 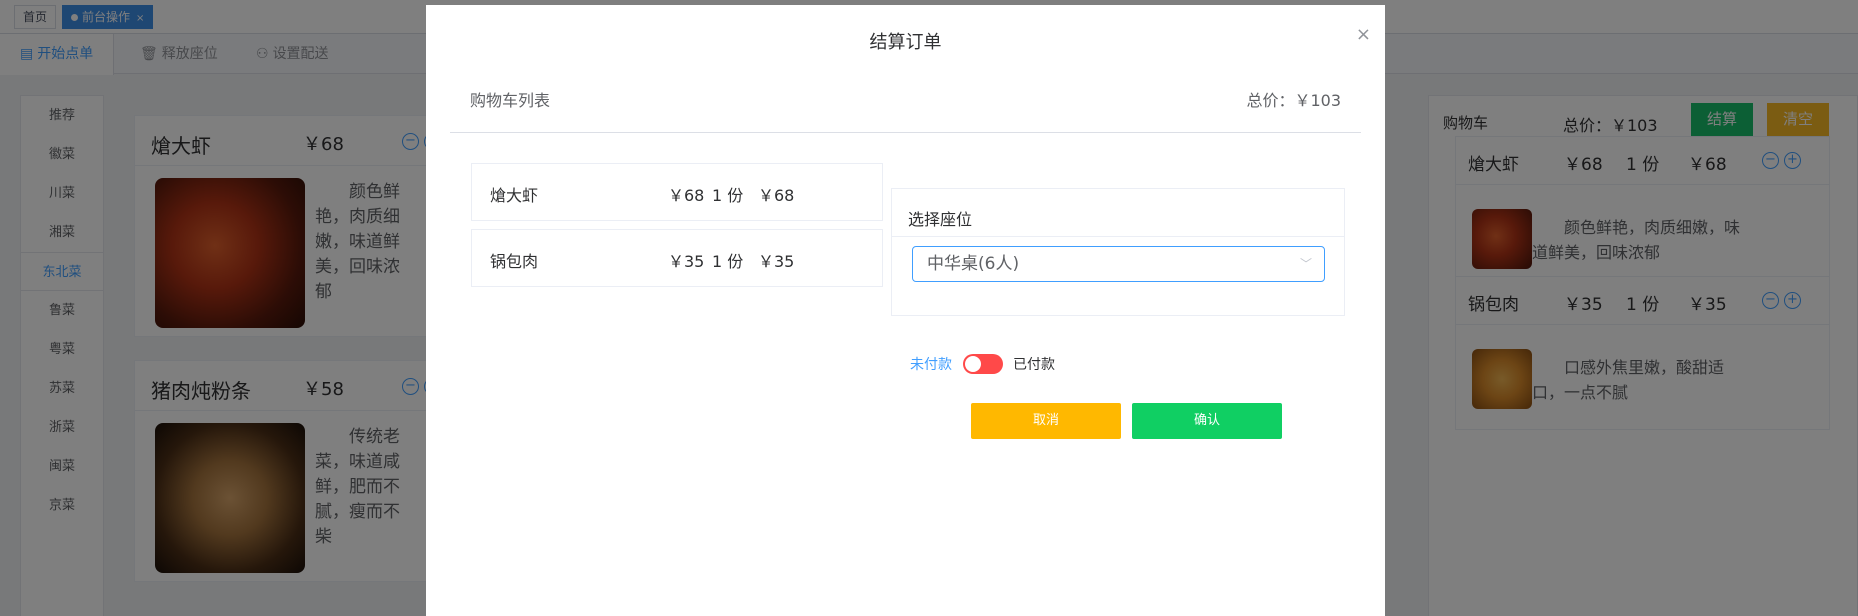 I want to click on cart-list-title: 购物车列表, so click(x=510, y=100).